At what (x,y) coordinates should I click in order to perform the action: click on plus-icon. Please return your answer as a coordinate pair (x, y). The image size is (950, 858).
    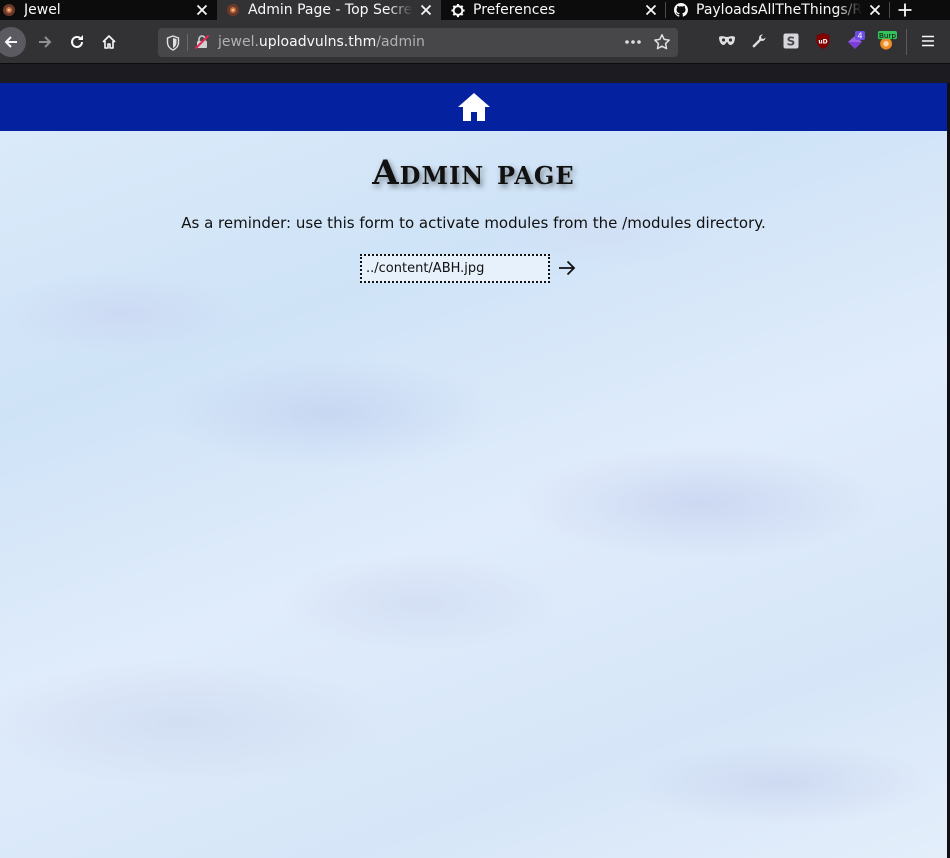
    Looking at the image, I should click on (905, 10).